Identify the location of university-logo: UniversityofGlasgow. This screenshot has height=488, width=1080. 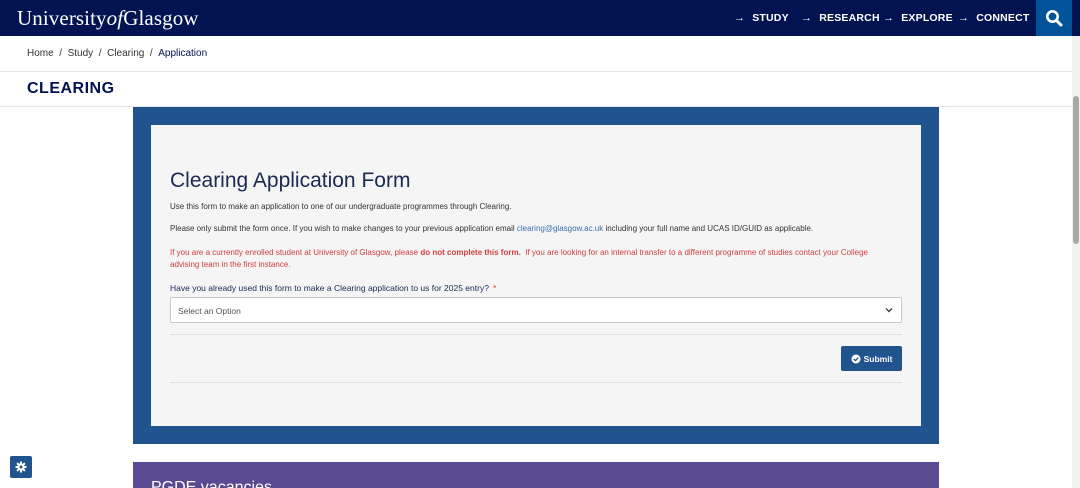
(108, 18).